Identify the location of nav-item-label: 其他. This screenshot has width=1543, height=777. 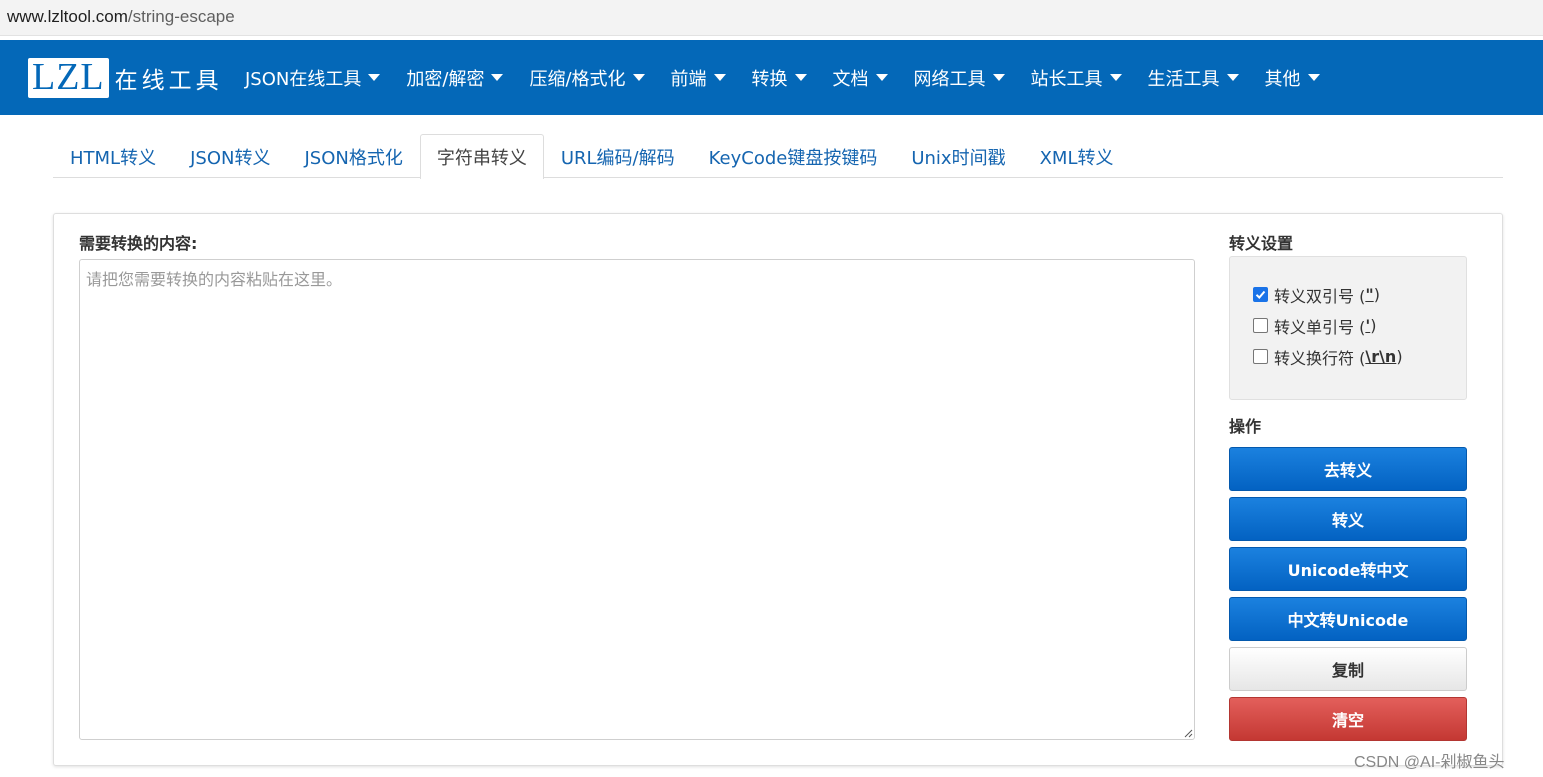
(1282, 79).